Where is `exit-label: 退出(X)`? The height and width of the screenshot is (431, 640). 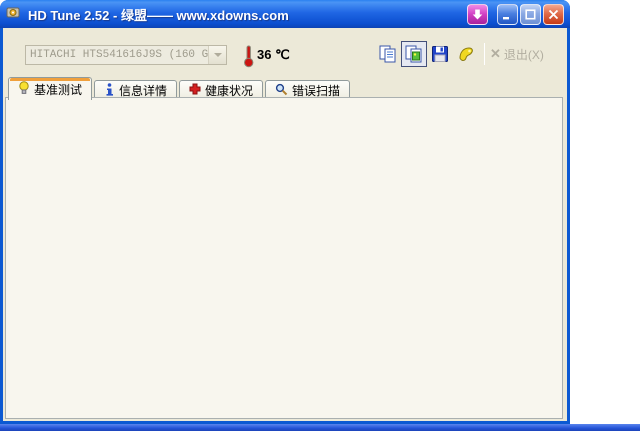 exit-label: 退出(X) is located at coordinates (523, 54).